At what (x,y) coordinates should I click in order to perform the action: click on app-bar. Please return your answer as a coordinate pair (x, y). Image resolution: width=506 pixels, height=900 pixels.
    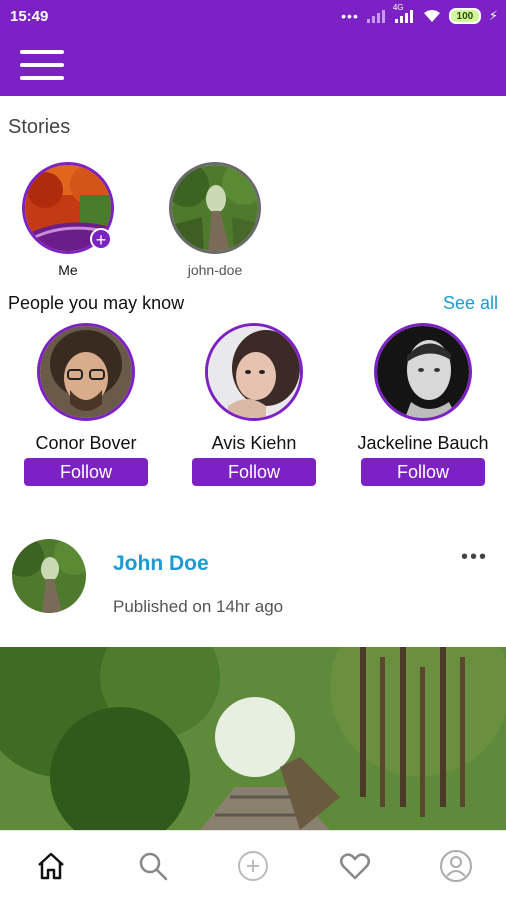
    Looking at the image, I should click on (253, 65).